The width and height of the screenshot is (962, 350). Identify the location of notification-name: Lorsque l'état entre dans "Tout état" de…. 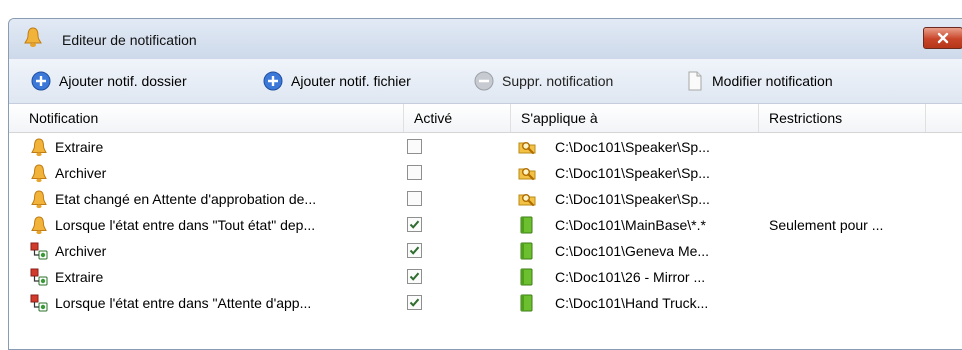
(185, 225).